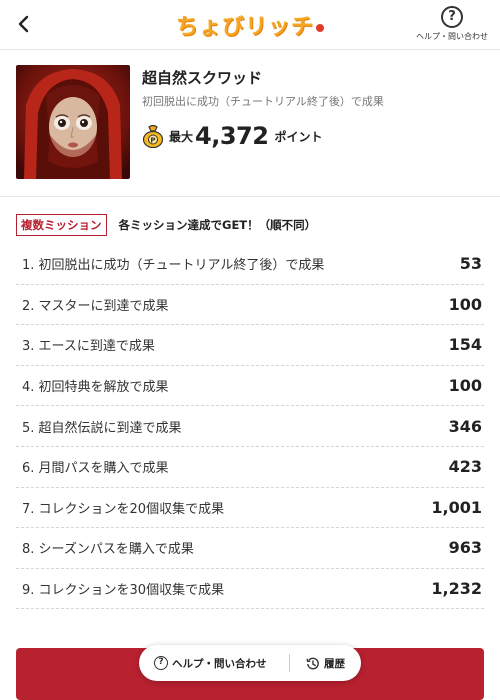 The height and width of the screenshot is (700, 500). I want to click on offer-title: 超自然スクワッド, so click(202, 78).